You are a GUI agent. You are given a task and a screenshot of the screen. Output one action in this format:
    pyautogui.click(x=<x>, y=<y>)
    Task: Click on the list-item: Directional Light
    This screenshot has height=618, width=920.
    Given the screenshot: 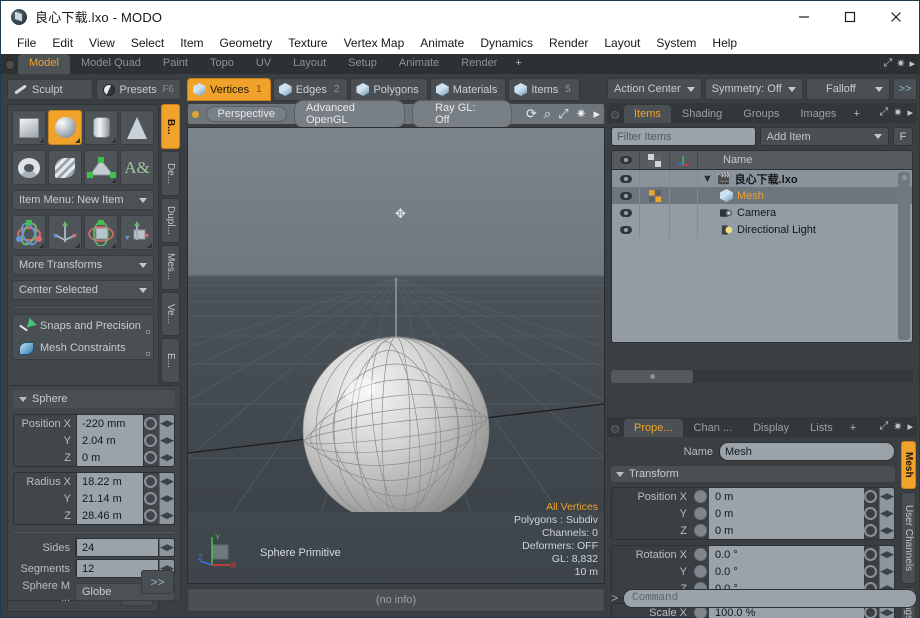 What is the action you would take?
    pyautogui.click(x=757, y=230)
    